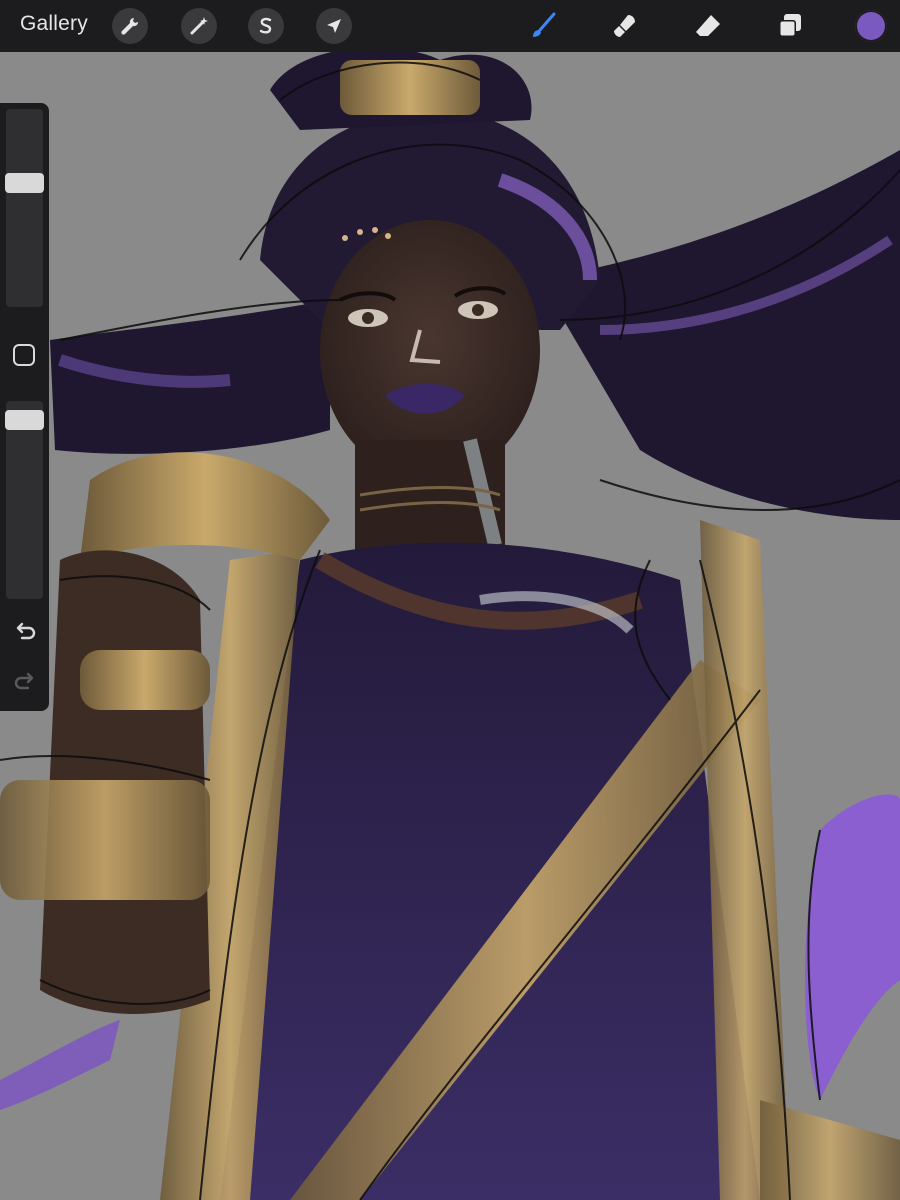 This screenshot has width=900, height=1200. I want to click on selection-s-icon, so click(265, 25).